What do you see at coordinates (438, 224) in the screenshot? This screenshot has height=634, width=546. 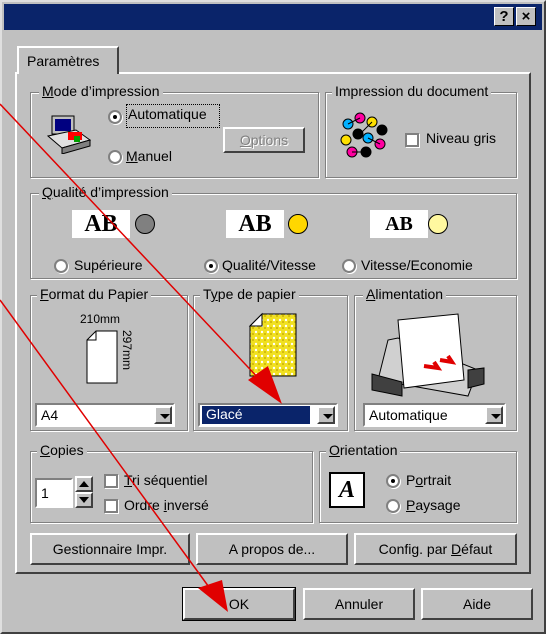 I see `clock-fast-icon` at bounding box center [438, 224].